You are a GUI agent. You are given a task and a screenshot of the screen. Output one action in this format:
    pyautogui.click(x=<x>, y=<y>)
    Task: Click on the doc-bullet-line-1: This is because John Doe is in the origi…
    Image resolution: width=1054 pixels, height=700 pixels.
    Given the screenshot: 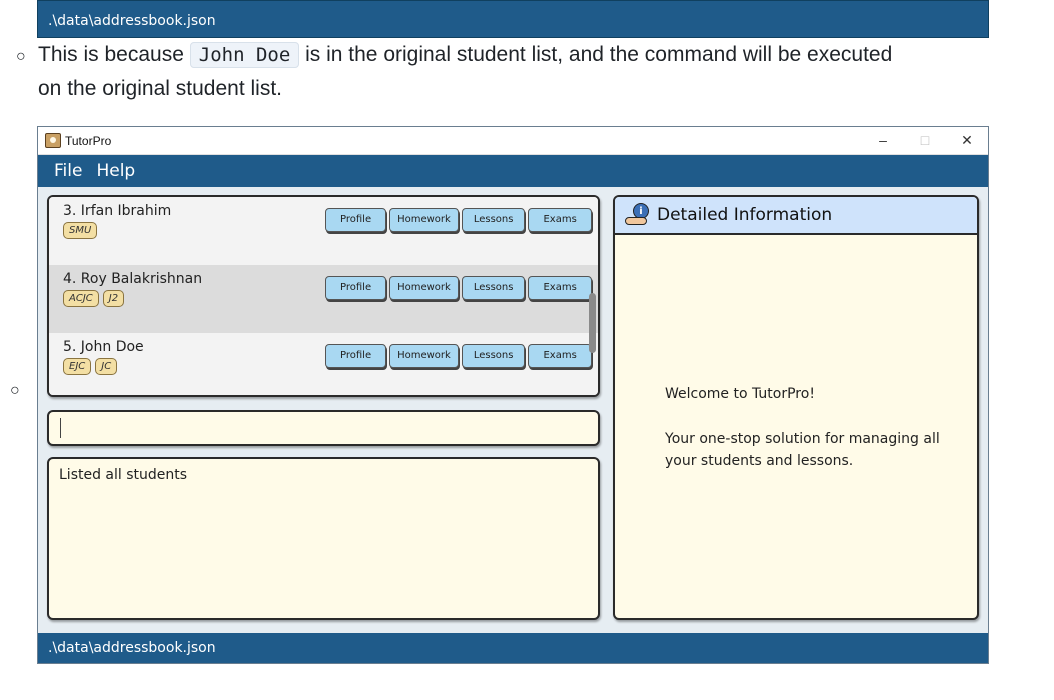 What is the action you would take?
    pyautogui.click(x=465, y=55)
    